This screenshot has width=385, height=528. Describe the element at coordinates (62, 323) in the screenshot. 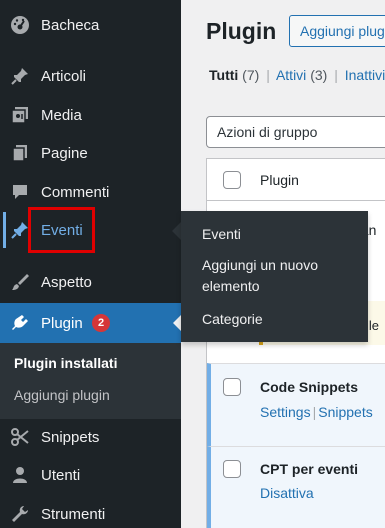

I see `sidebar-item-label: Plugin` at that location.